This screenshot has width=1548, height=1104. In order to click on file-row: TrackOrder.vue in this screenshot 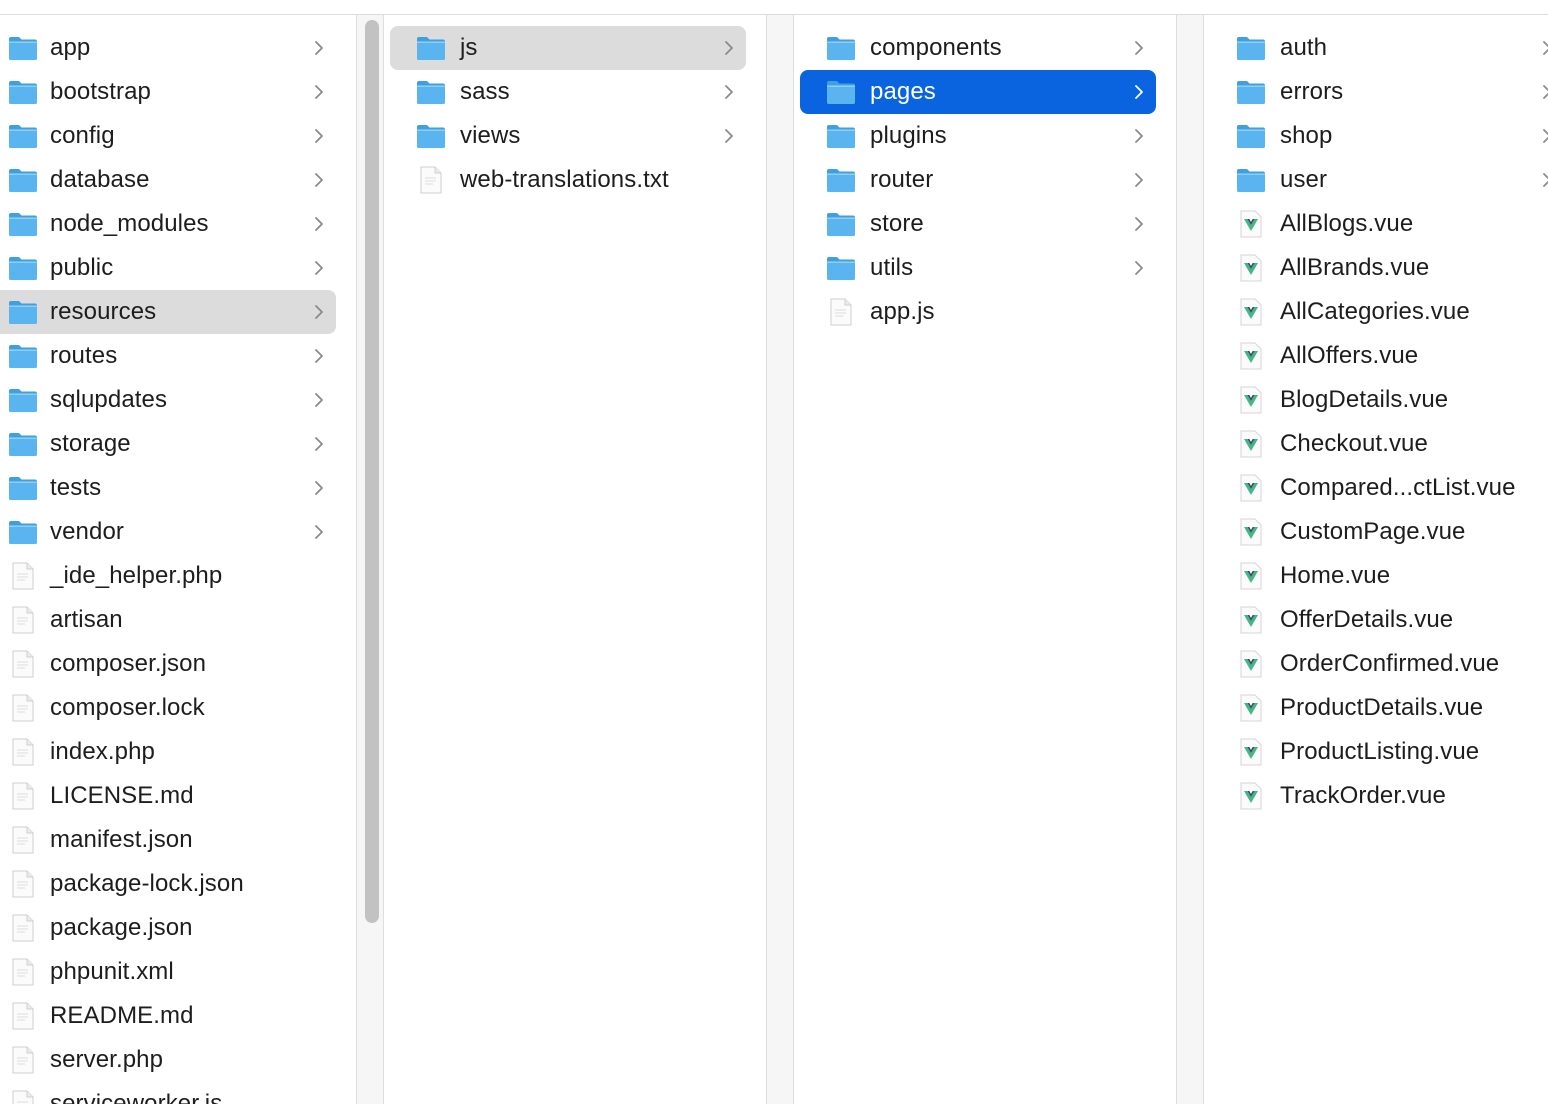, I will do `click(1379, 796)`.